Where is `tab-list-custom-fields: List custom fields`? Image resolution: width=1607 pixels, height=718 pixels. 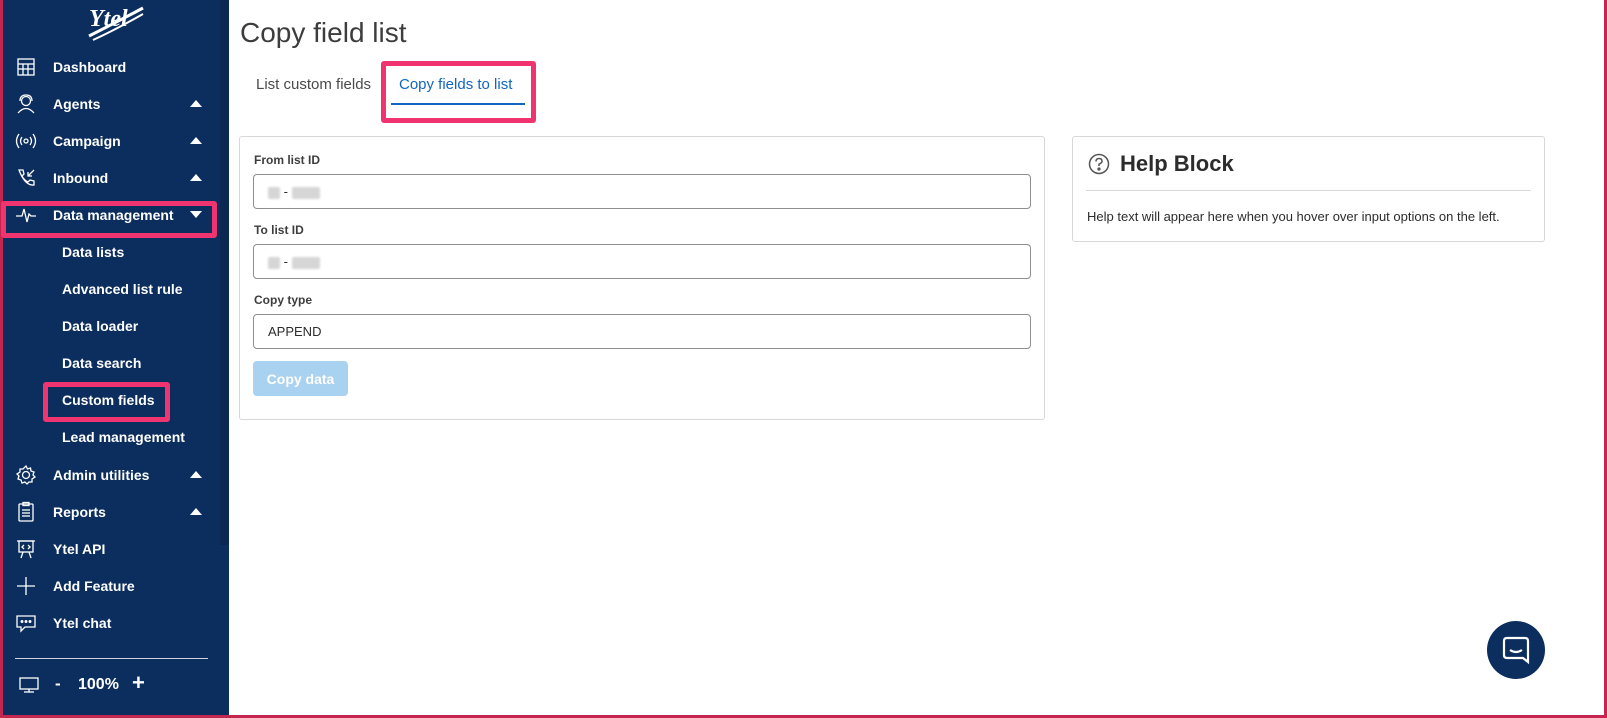 tab-list-custom-fields: List custom fields is located at coordinates (313, 84).